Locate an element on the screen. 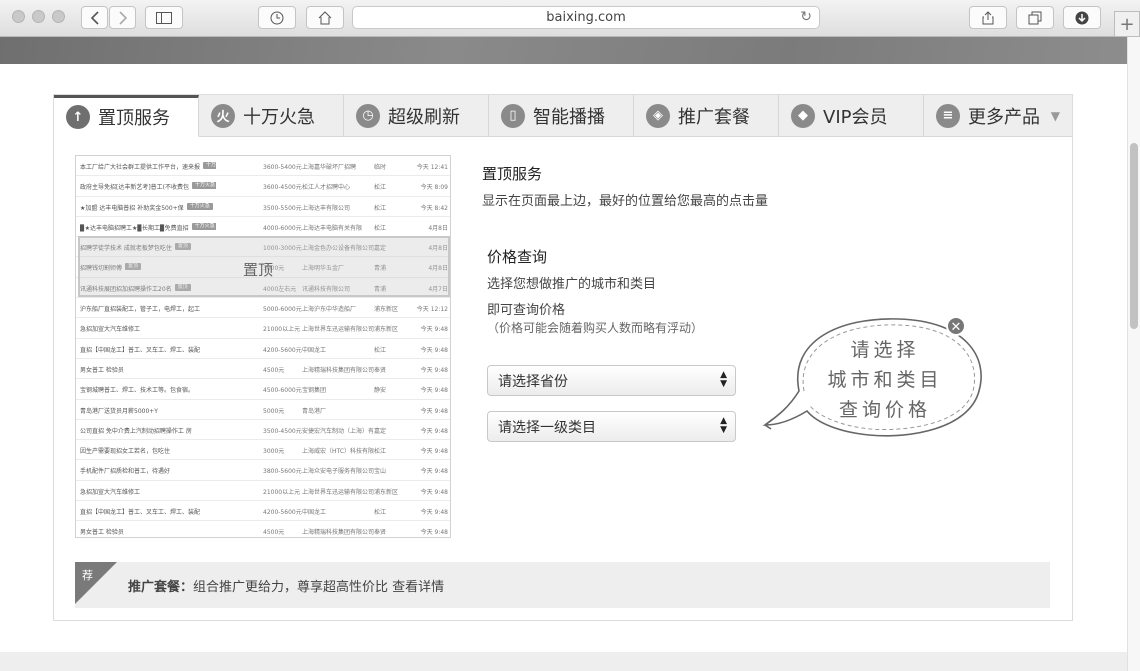 The height and width of the screenshot is (671, 1140). listing-title-cell: 因生产需要现招女工若名，包吃住 is located at coordinates (148, 450).